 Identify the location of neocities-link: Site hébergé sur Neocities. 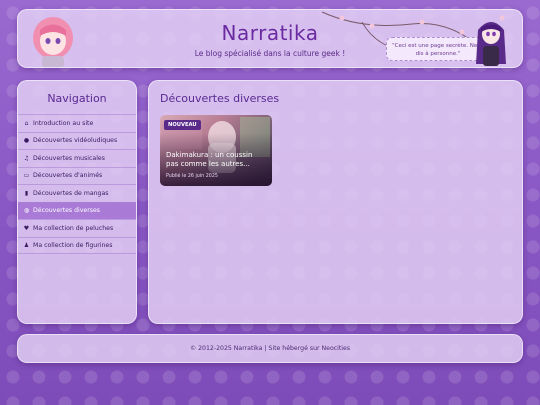
(309, 348).